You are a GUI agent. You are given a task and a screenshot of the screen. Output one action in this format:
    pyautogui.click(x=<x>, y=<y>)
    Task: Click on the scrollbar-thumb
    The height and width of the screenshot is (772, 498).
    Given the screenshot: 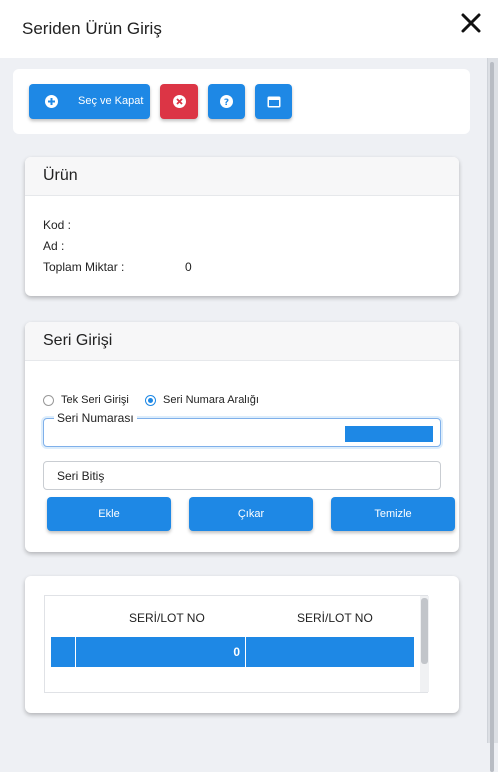 What is the action you would take?
    pyautogui.click(x=492, y=417)
    